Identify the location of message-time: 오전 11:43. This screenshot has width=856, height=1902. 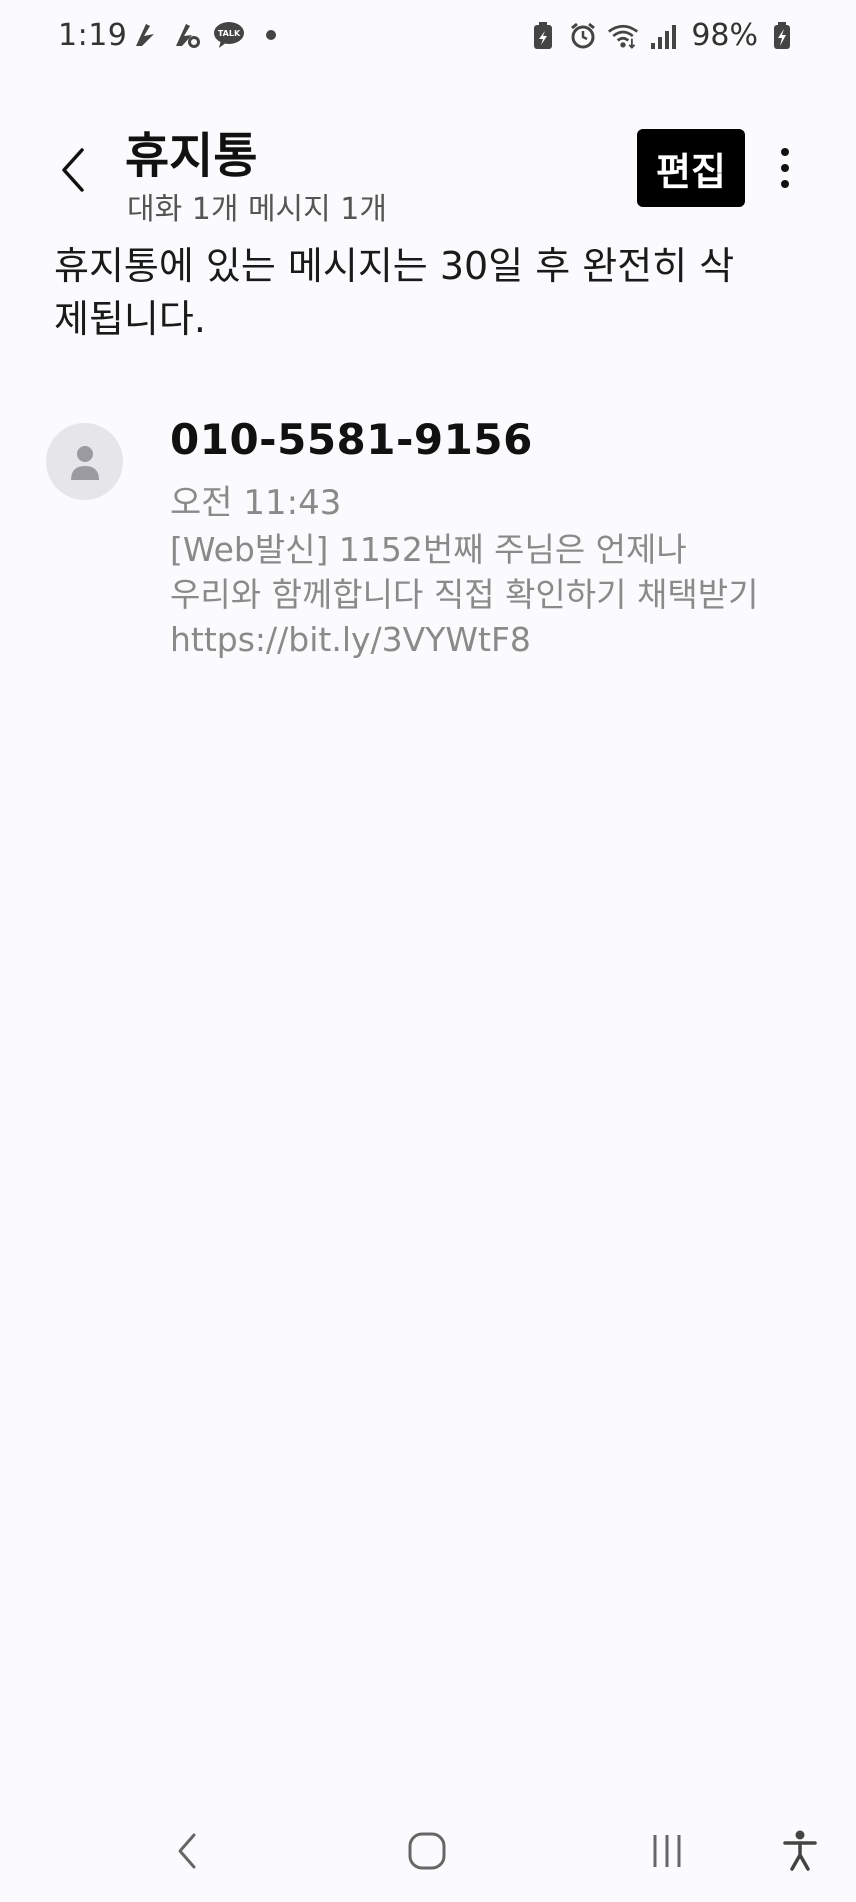
(256, 503).